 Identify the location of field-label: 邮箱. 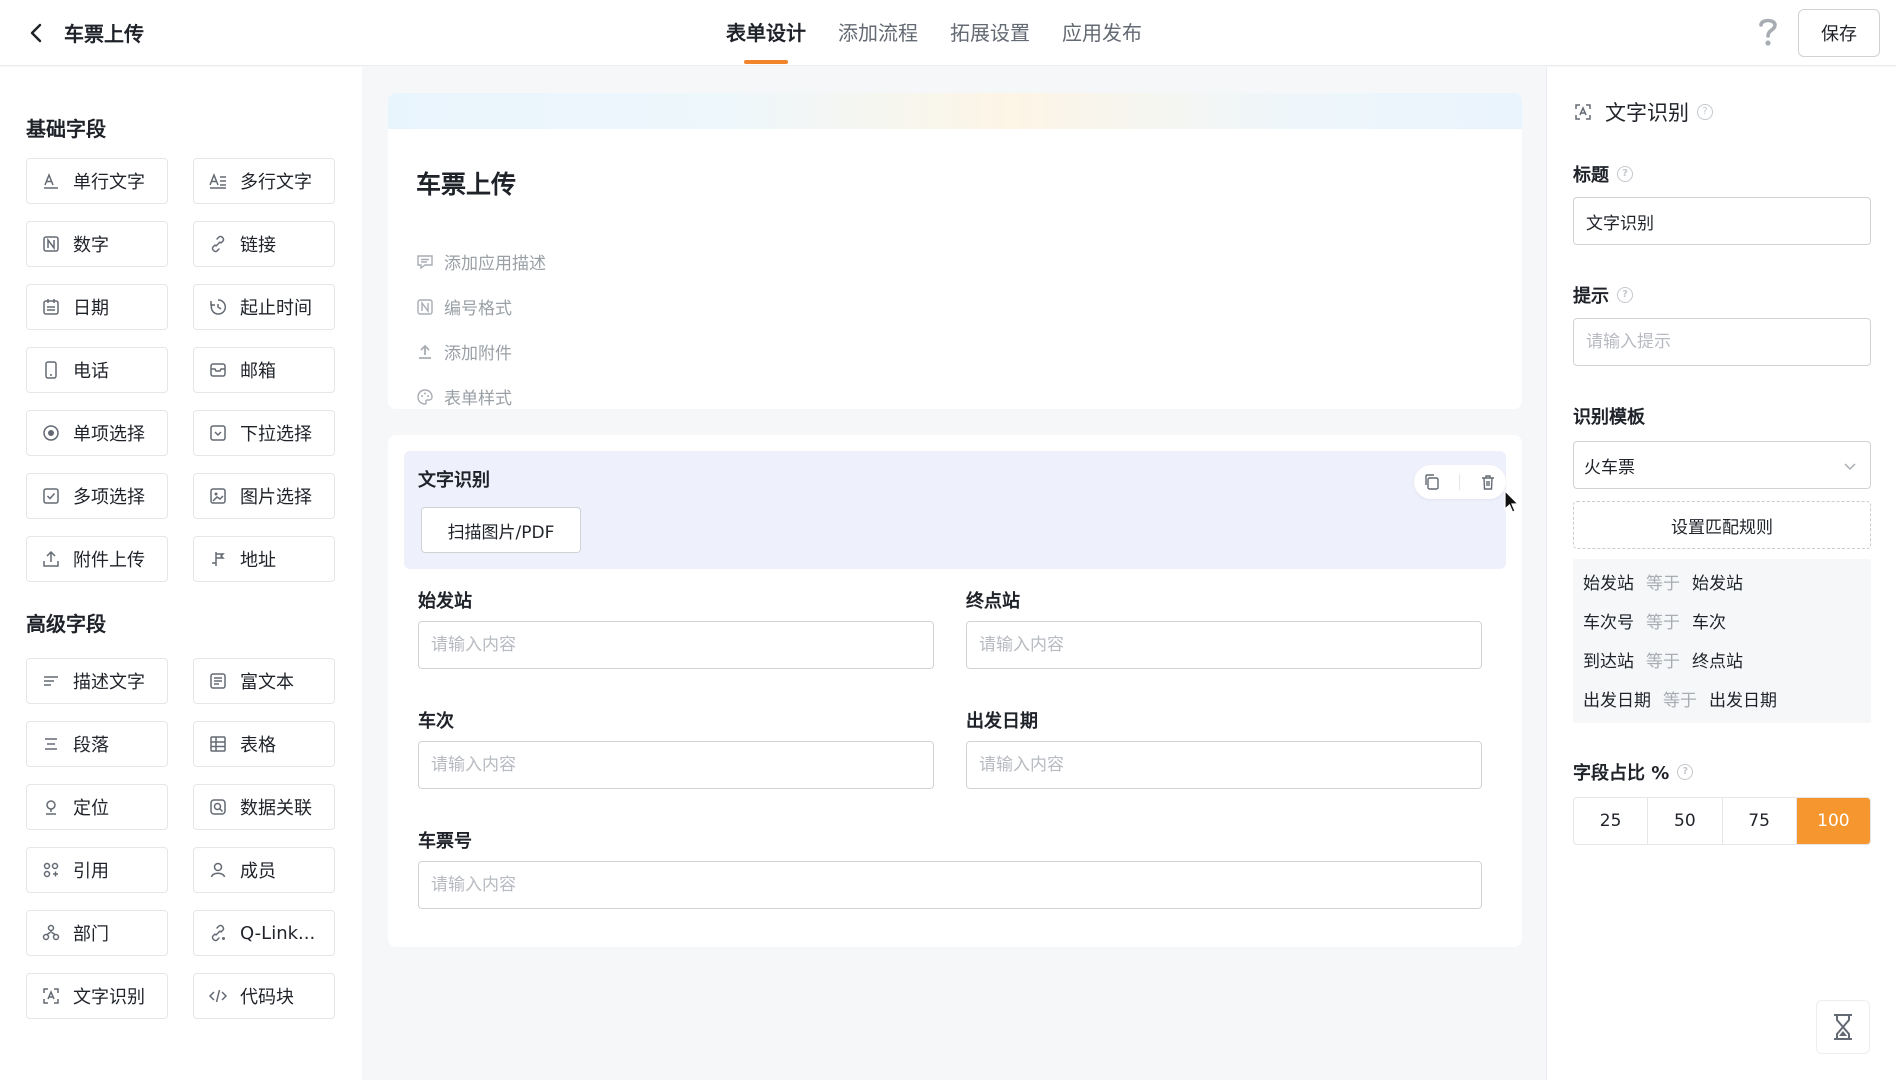
(258, 371).